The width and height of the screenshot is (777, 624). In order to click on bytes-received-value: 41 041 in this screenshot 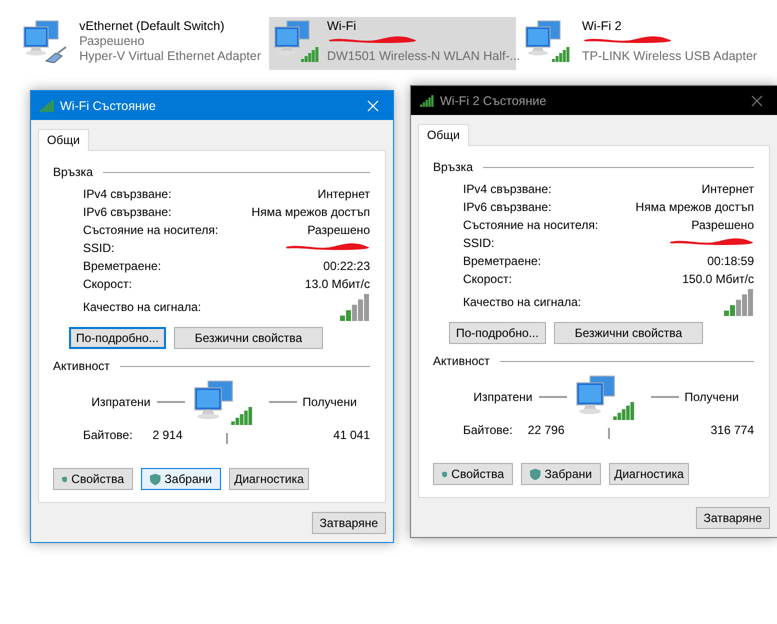, I will do `click(351, 435)`.